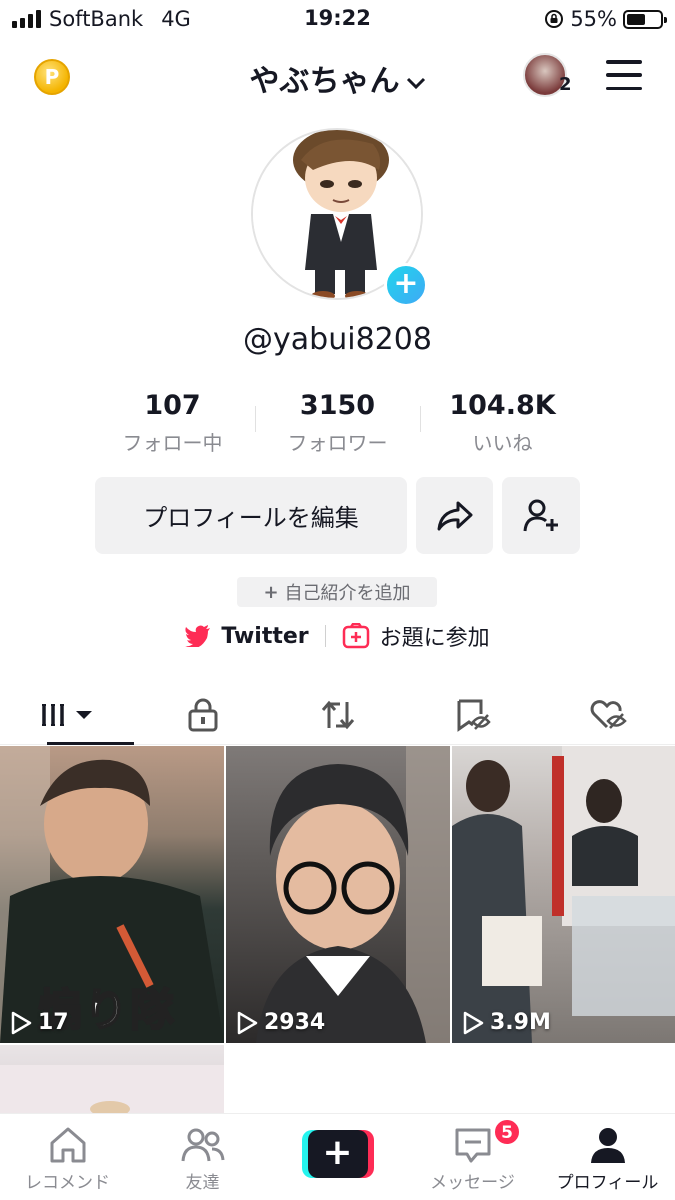 The image size is (675, 1200). Describe the element at coordinates (415, 83) in the screenshot. I see `chevron-down-icon` at that location.